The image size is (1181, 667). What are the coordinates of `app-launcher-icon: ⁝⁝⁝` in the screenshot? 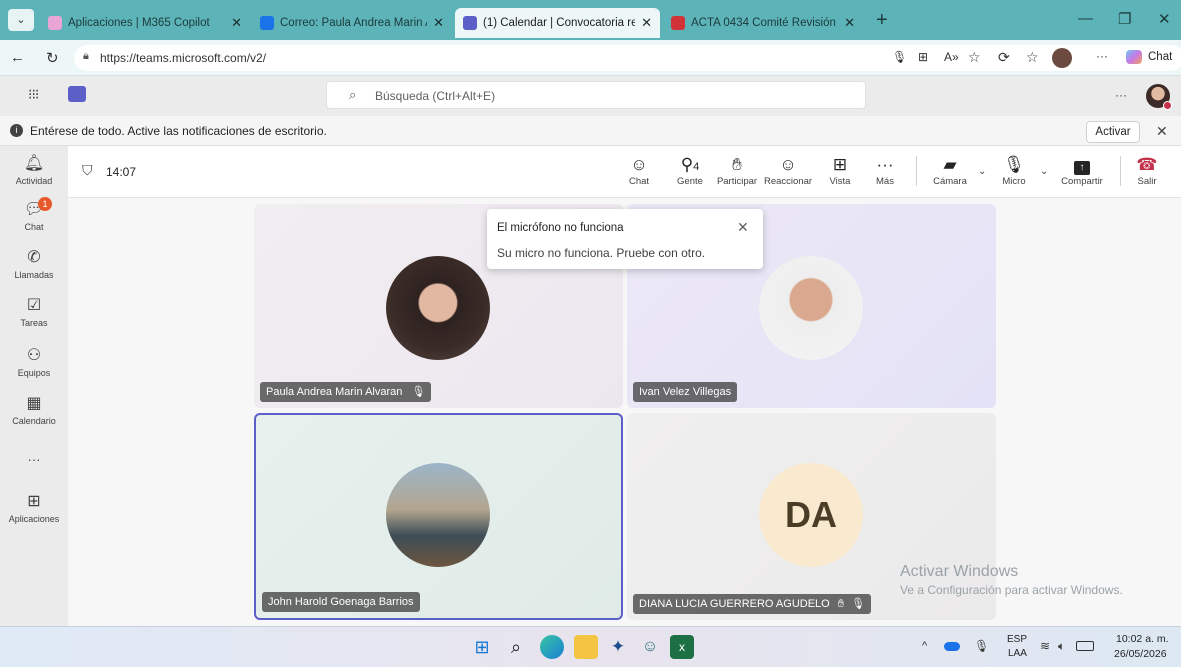 It's located at (33, 94).